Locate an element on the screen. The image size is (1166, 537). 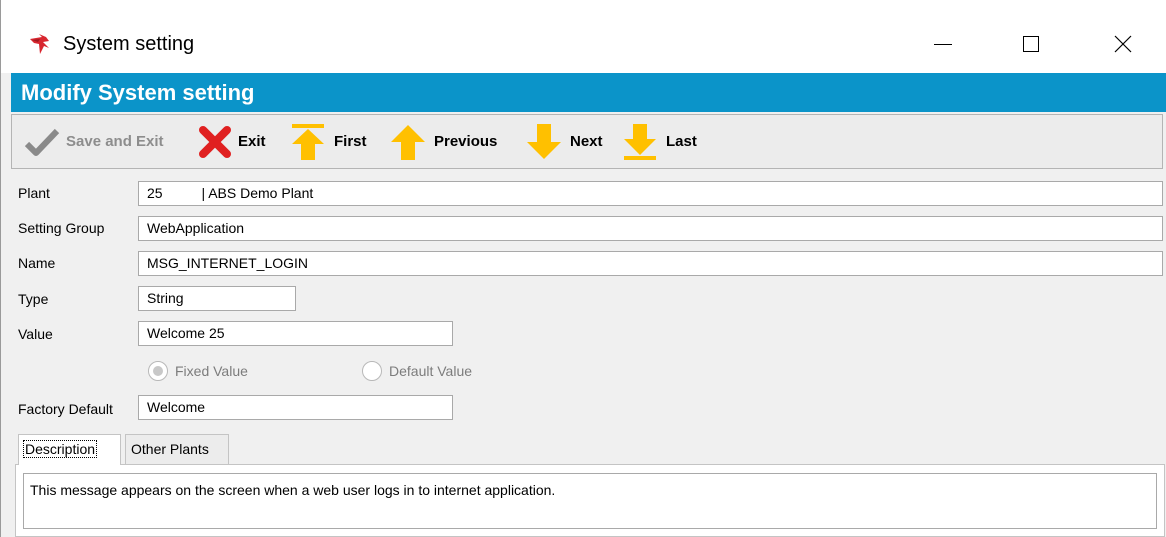
tab-other-plants: Other Plants is located at coordinates (177, 449).